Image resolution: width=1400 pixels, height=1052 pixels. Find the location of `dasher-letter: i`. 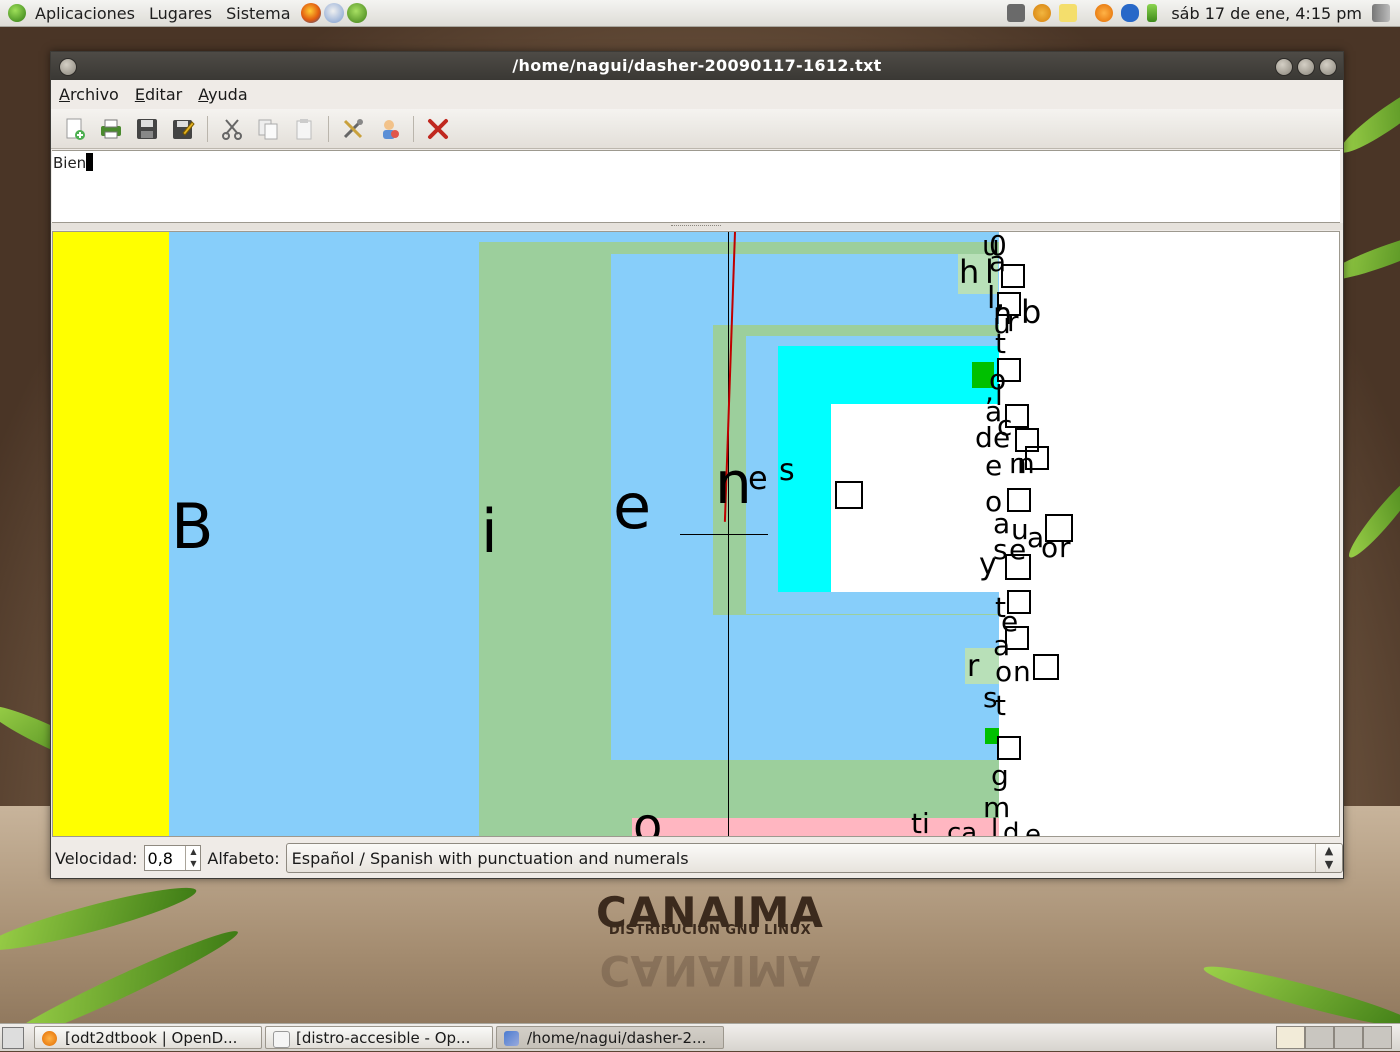

dasher-letter: i is located at coordinates (489, 532).